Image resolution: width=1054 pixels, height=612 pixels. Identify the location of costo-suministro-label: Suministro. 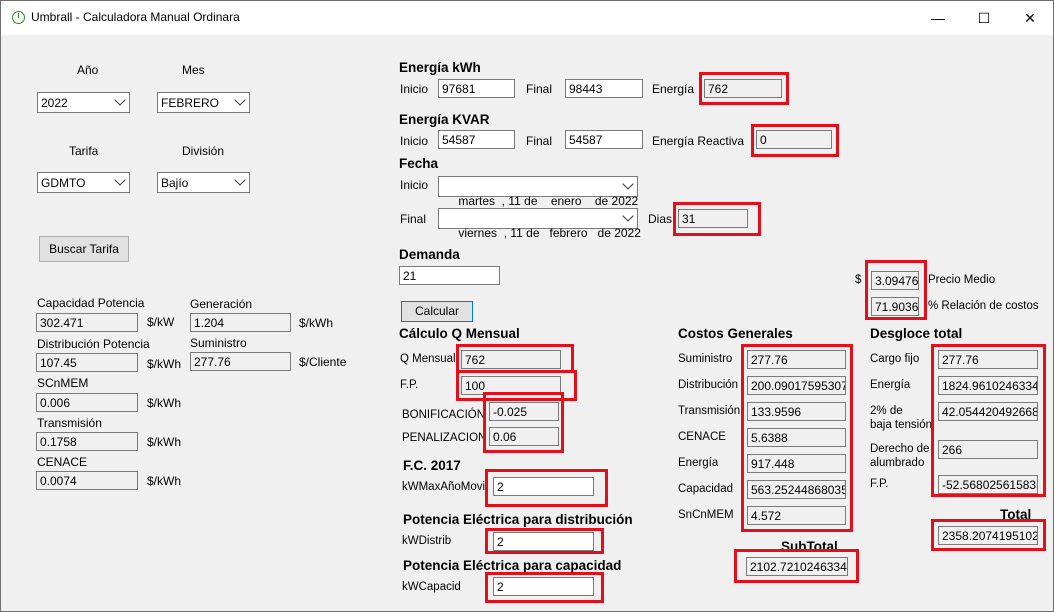
(705, 359).